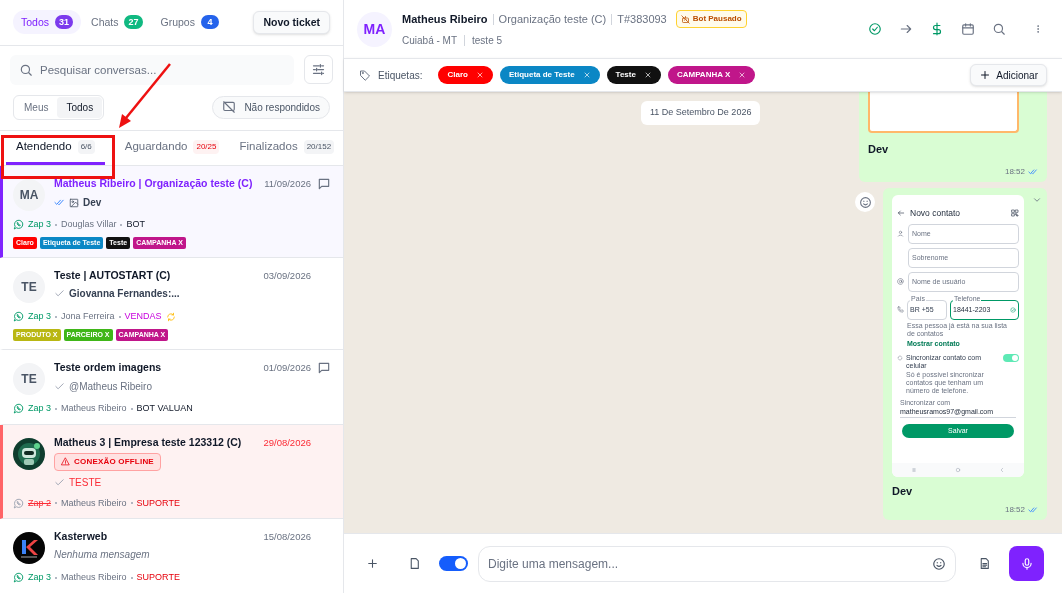 This screenshot has height=593, width=1062. I want to click on ticket-title: Teste | AUTOSTART (C), so click(113, 276).